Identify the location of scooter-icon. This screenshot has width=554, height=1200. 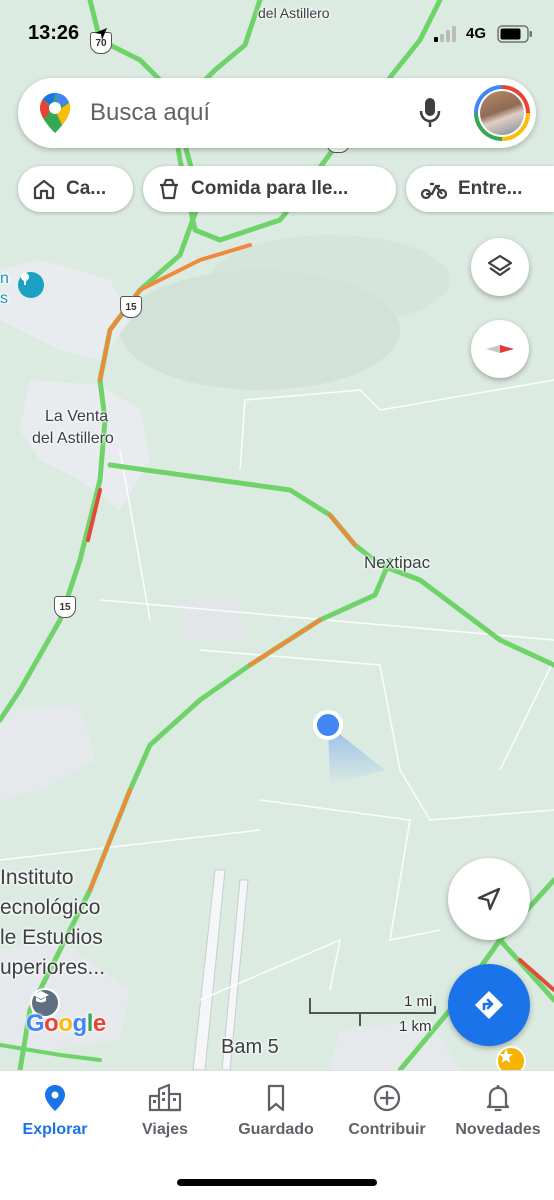
(434, 191).